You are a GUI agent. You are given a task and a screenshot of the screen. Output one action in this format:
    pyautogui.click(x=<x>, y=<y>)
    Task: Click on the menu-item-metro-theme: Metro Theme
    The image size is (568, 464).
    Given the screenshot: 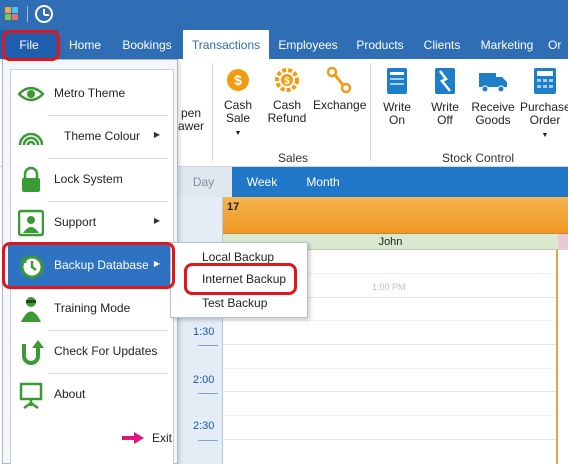 What is the action you would take?
    pyautogui.click(x=89, y=94)
    